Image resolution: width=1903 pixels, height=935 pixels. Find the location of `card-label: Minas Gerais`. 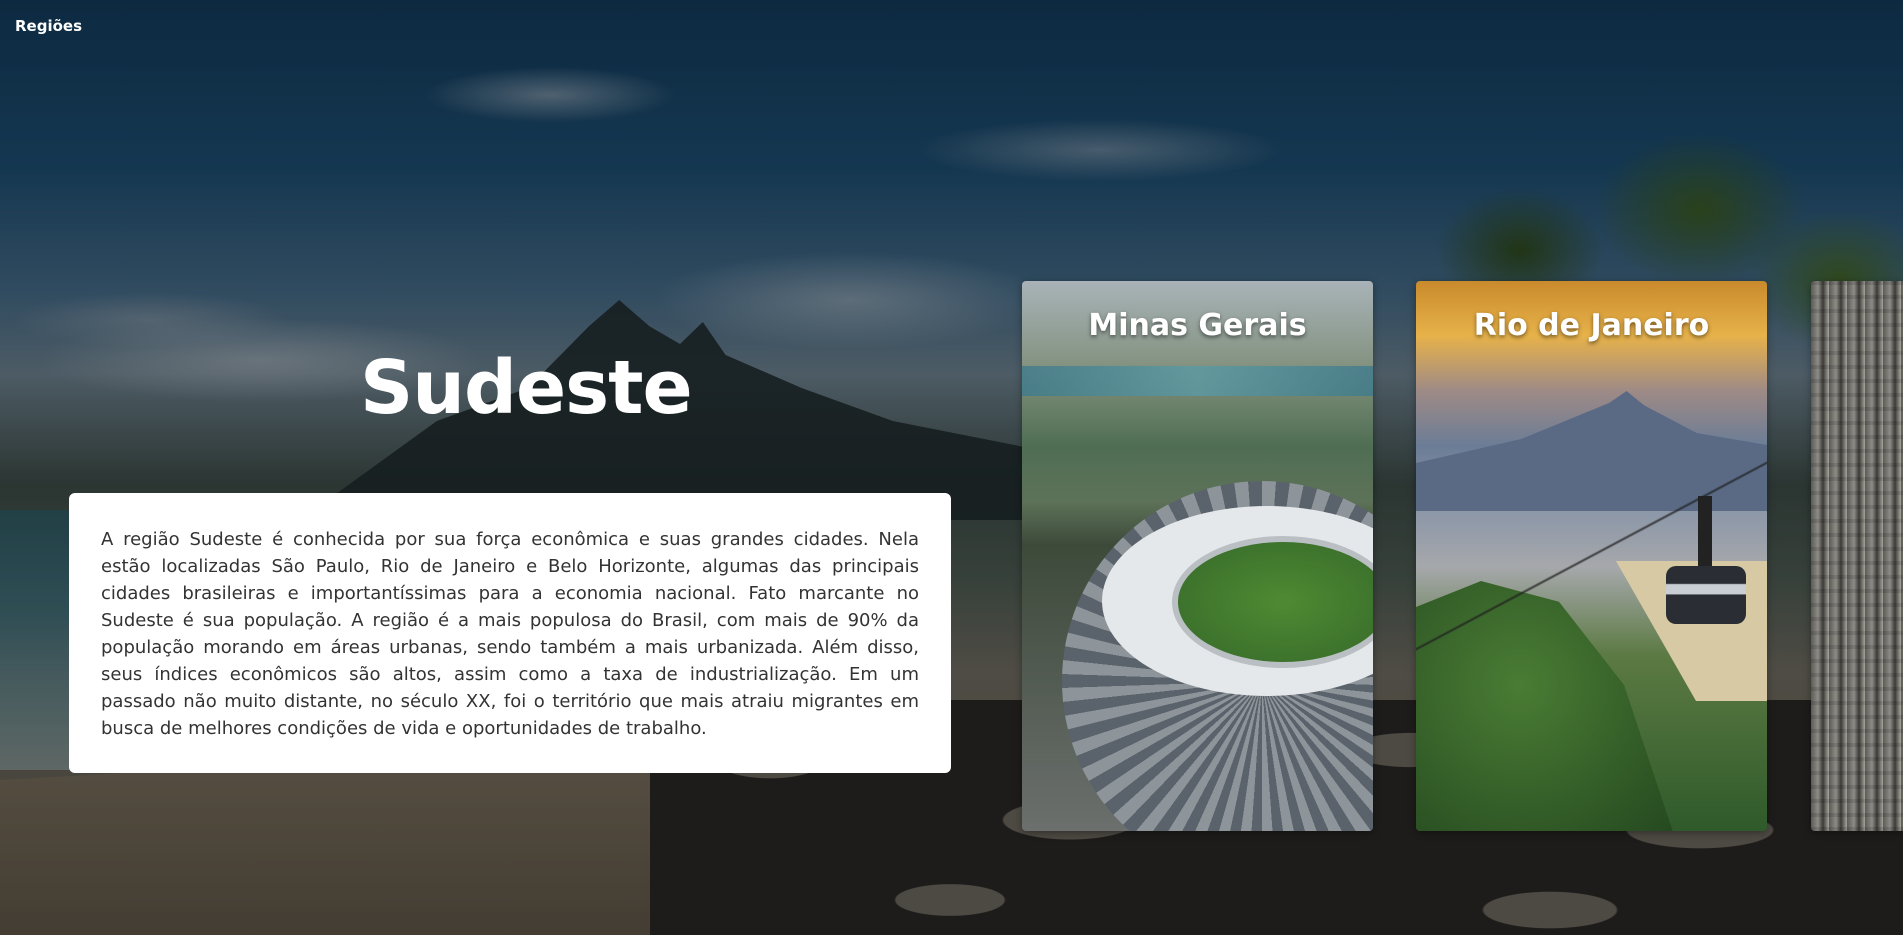

card-label: Minas Gerais is located at coordinates (1197, 325).